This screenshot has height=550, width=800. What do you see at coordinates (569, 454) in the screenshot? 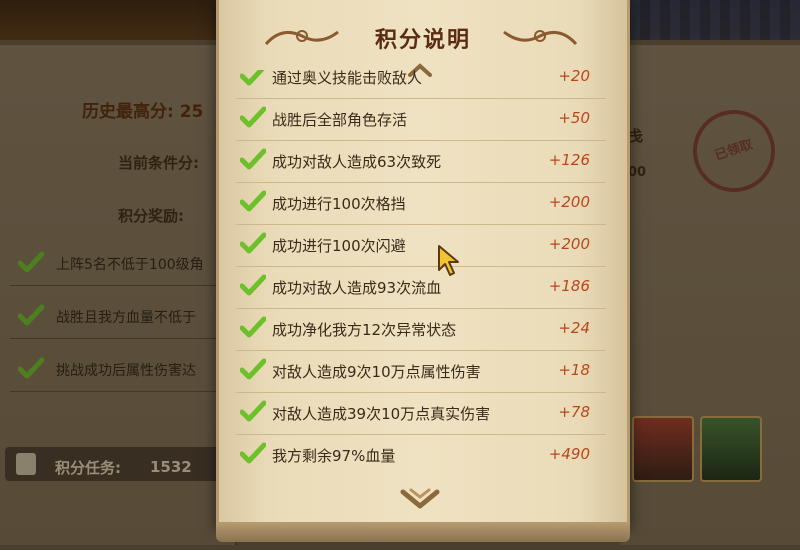
I see `item-score: +490` at bounding box center [569, 454].